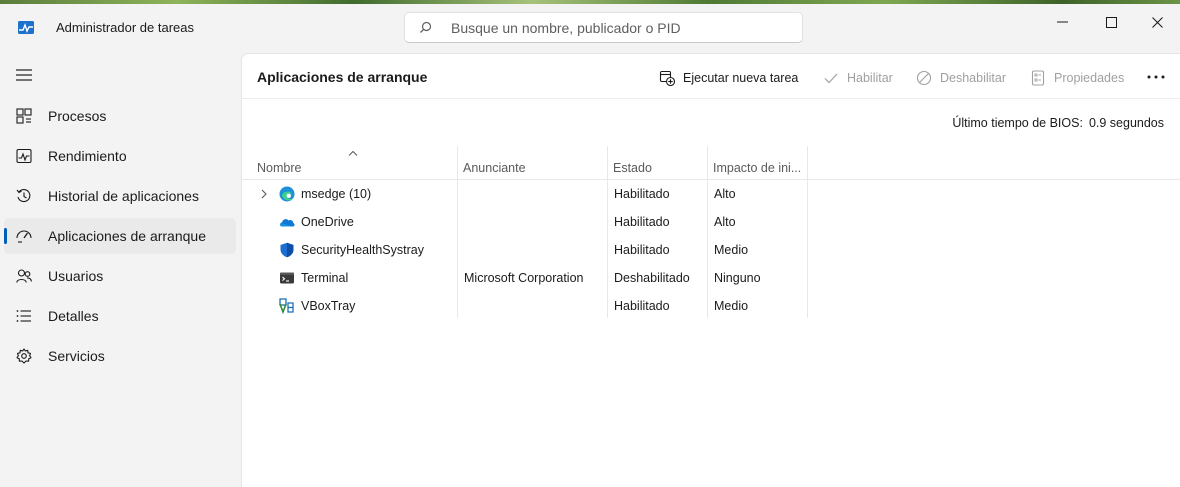 The image size is (1180, 487). What do you see at coordinates (125, 27) in the screenshot?
I see `app-title: Administrador de tareas` at bounding box center [125, 27].